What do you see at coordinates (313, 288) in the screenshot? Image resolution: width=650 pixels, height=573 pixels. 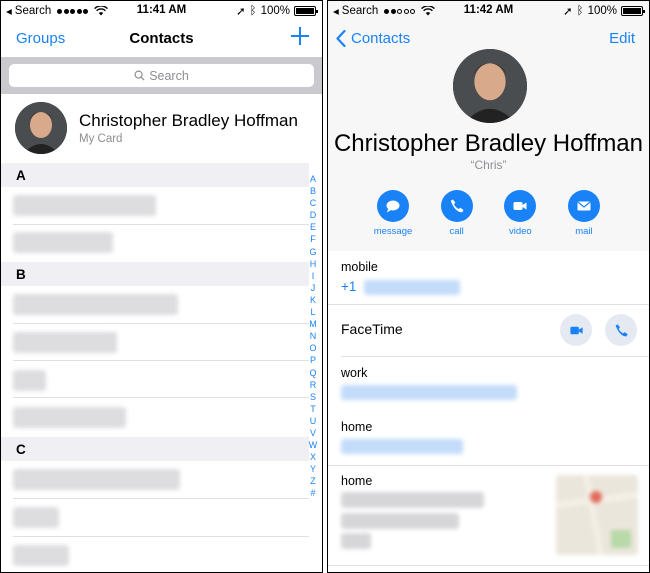 I see `index-letter: J` at bounding box center [313, 288].